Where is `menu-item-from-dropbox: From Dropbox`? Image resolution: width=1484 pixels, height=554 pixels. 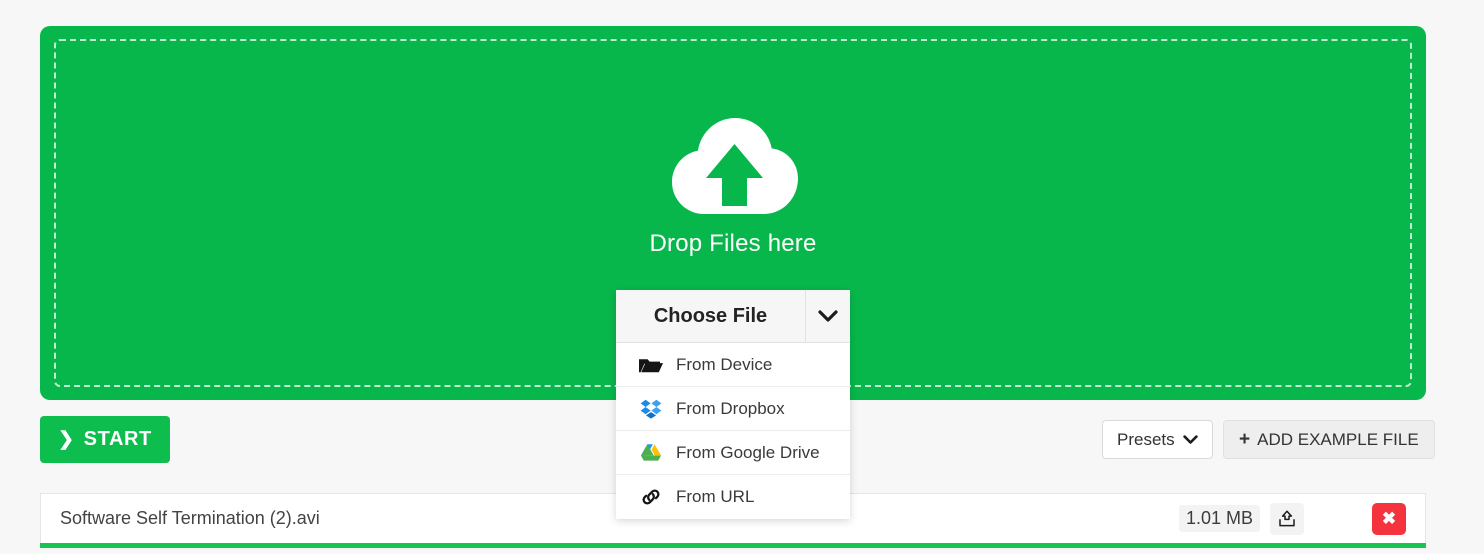 menu-item-from-dropbox: From Dropbox is located at coordinates (733, 409).